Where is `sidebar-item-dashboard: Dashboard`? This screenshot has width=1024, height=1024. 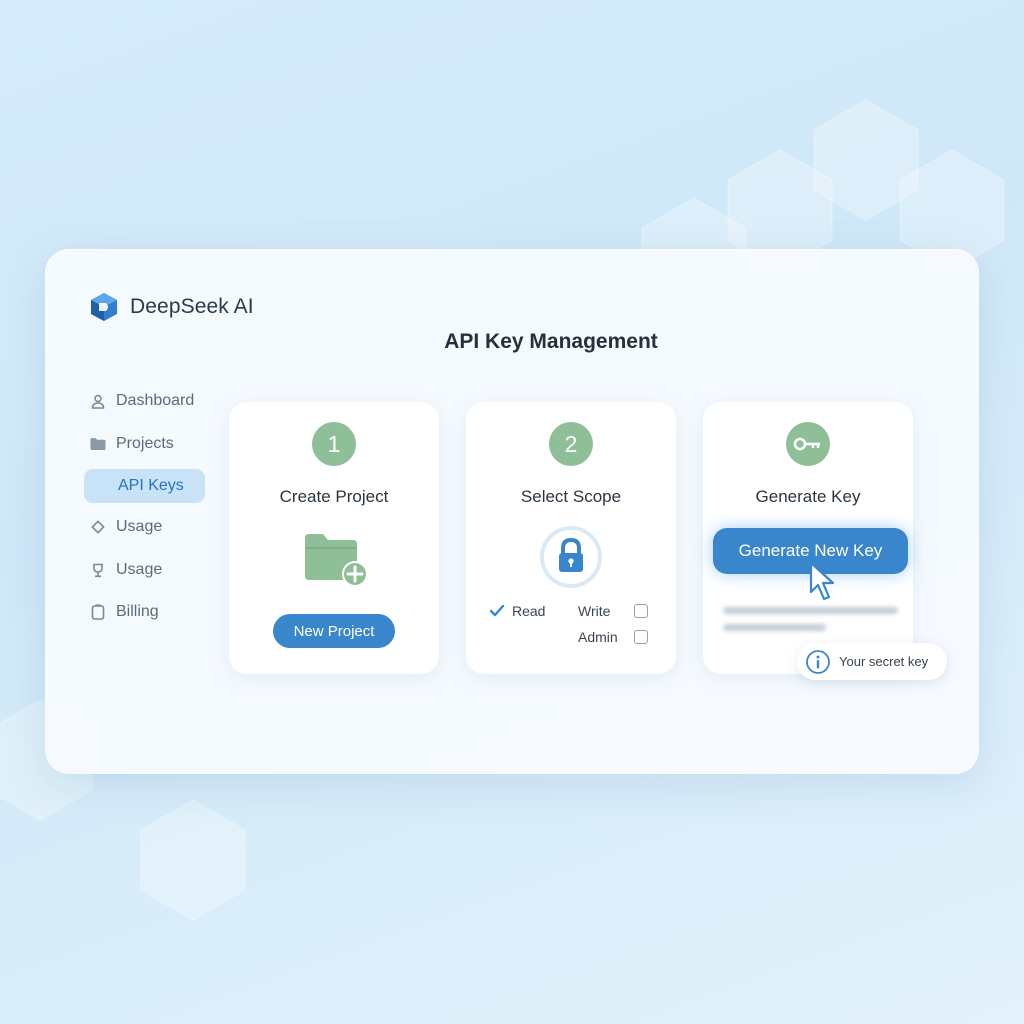 sidebar-item-dashboard: Dashboard is located at coordinates (144, 401).